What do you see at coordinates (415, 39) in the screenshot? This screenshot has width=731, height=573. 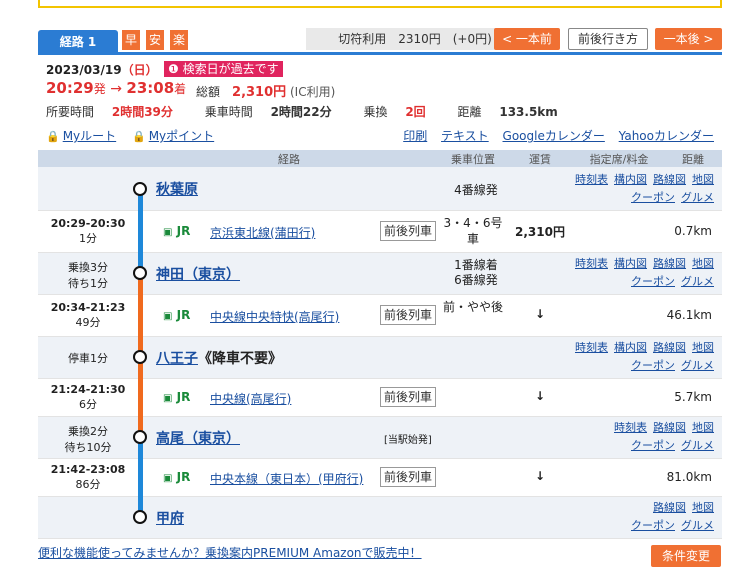 I see `ticket-fare-label: 切符利用 2310円 (+0円)` at bounding box center [415, 39].